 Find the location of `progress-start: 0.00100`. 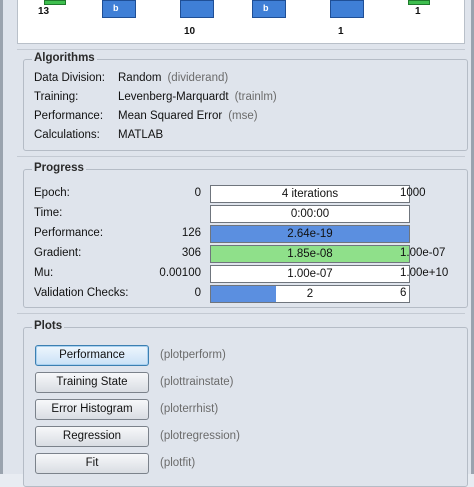

progress-start: 0.00100 is located at coordinates (180, 273).